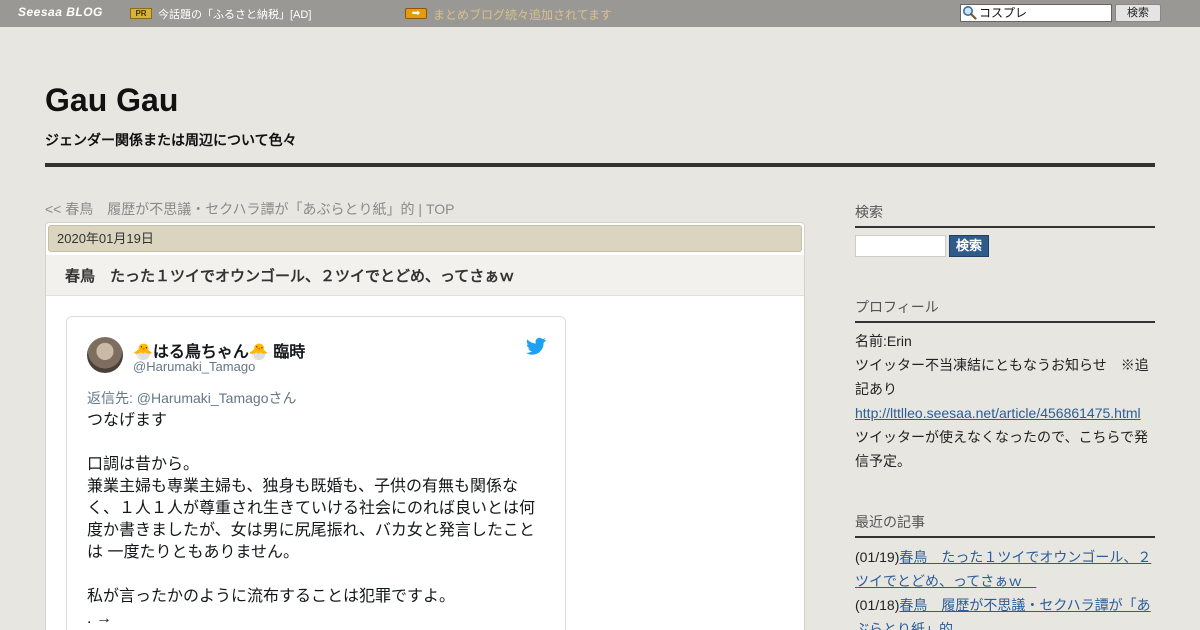  Describe the element at coordinates (1002, 377) in the screenshot. I see `profile-notice: ツイッター不当凍結にともなうお知らせ ※追記あり` at that location.